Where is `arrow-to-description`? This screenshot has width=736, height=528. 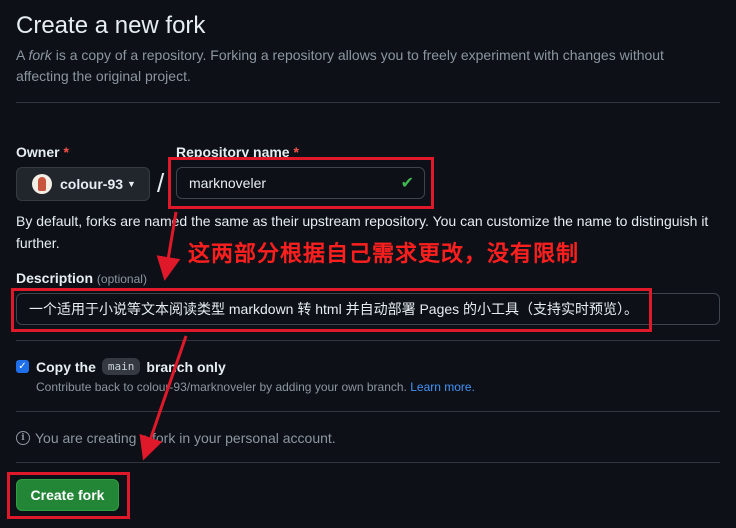 arrow-to-description is located at coordinates (168, 246).